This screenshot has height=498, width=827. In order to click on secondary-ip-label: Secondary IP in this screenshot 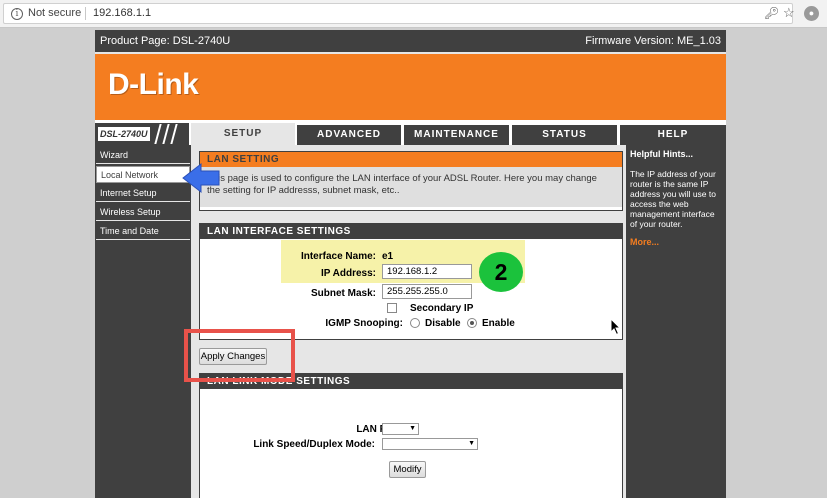, I will do `click(442, 308)`.